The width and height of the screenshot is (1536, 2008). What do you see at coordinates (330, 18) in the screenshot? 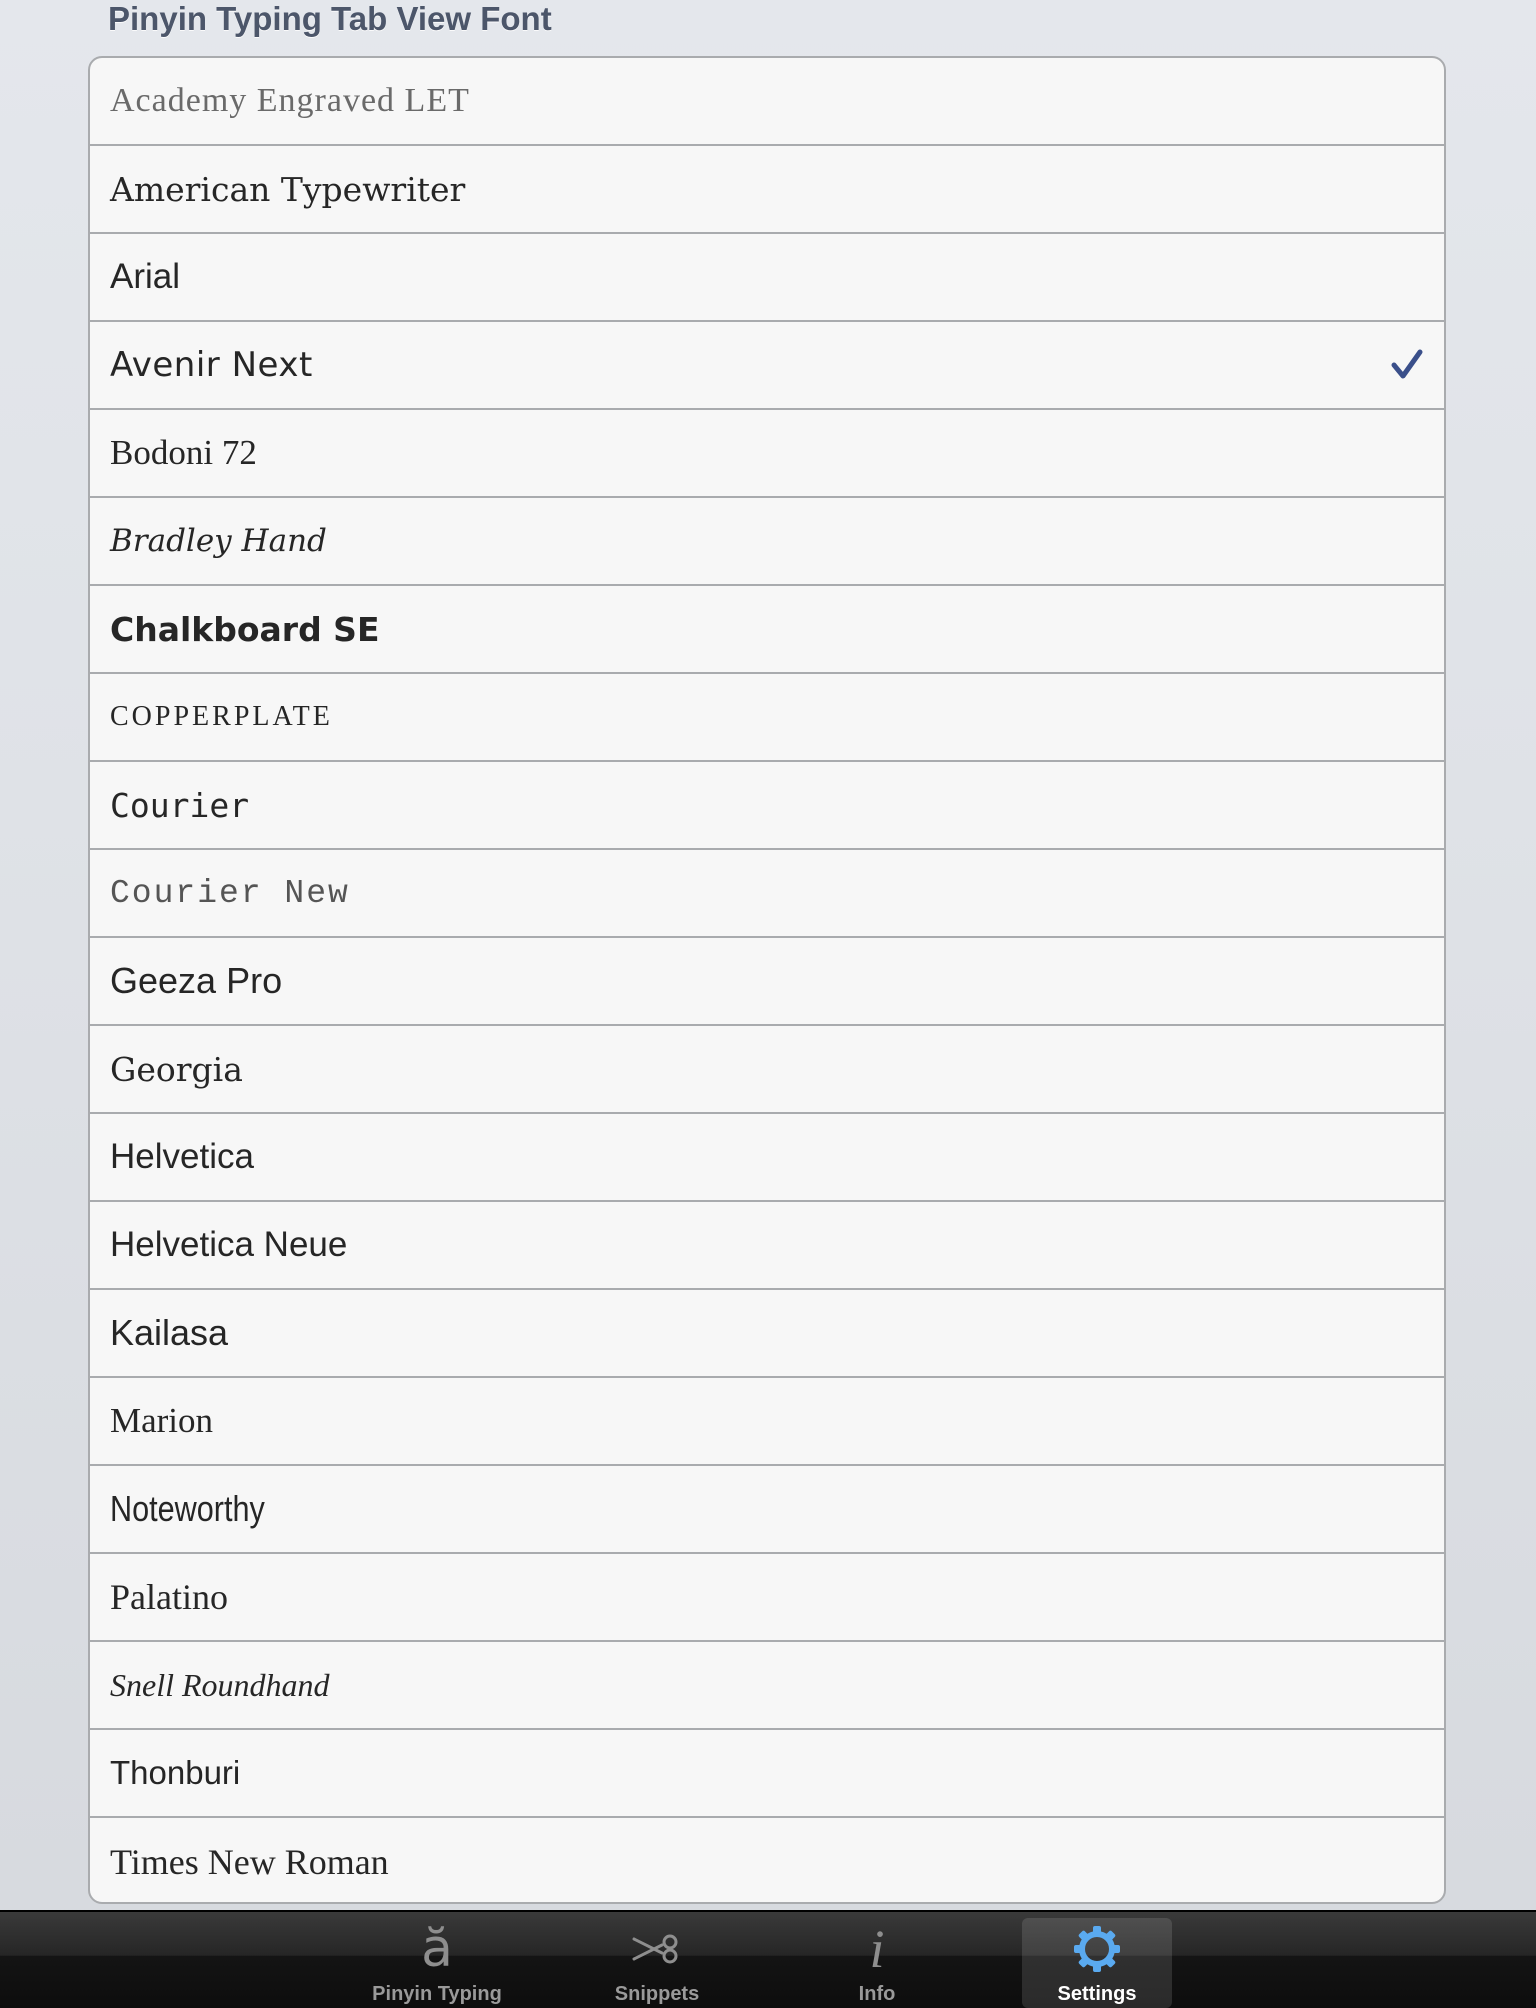
I see `section-title: Pinyin Typing Tab View Font` at bounding box center [330, 18].